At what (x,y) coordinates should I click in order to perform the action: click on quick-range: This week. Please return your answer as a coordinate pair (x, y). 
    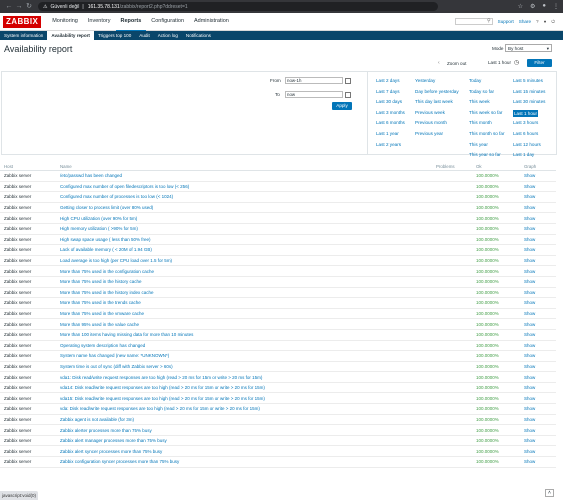
    Looking at the image, I should click on (491, 104).